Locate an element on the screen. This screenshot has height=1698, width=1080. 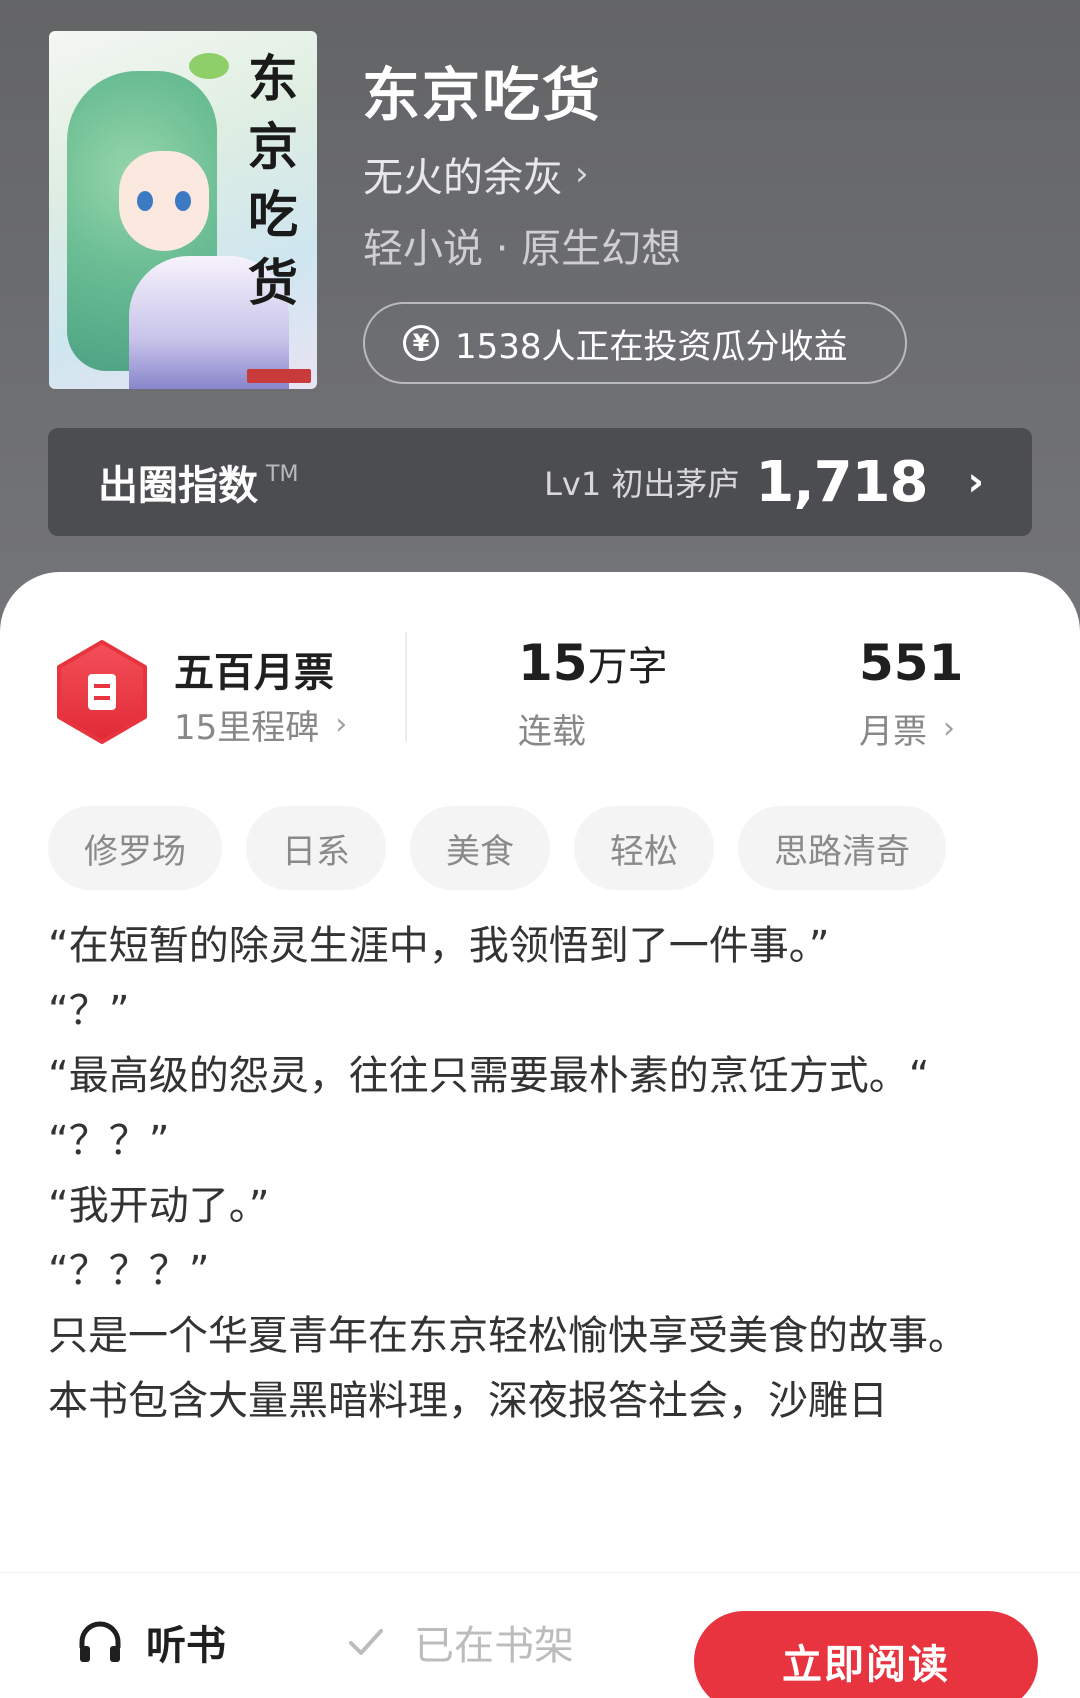
cover-frog is located at coordinates (209, 66).